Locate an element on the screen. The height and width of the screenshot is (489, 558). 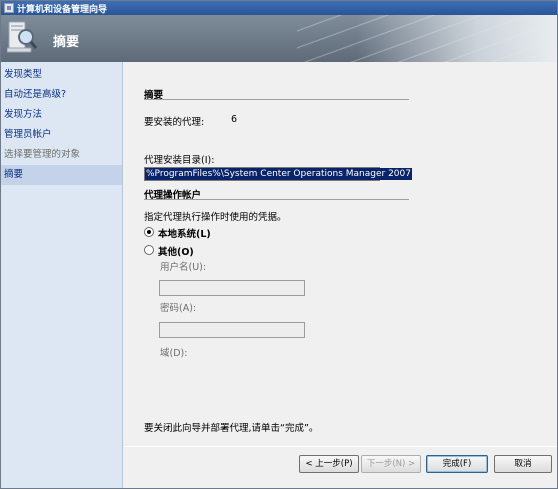
username-label: 用户名(U): is located at coordinates (183, 267).